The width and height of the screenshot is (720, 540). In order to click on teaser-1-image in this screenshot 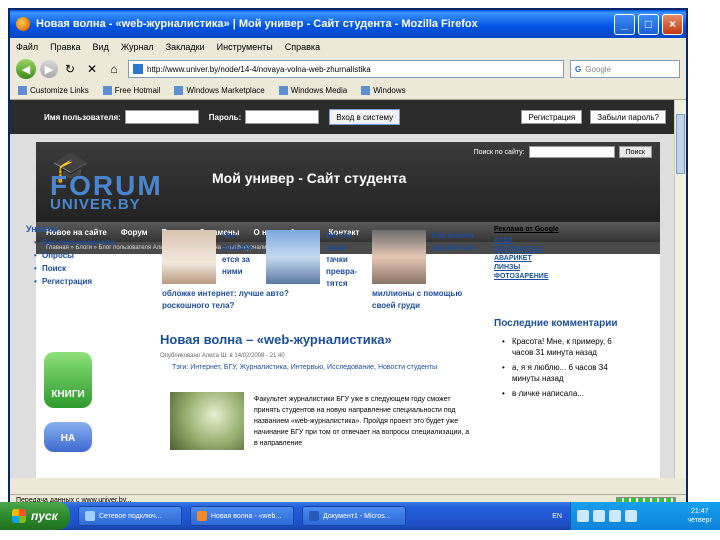, I will do `click(189, 257)`.